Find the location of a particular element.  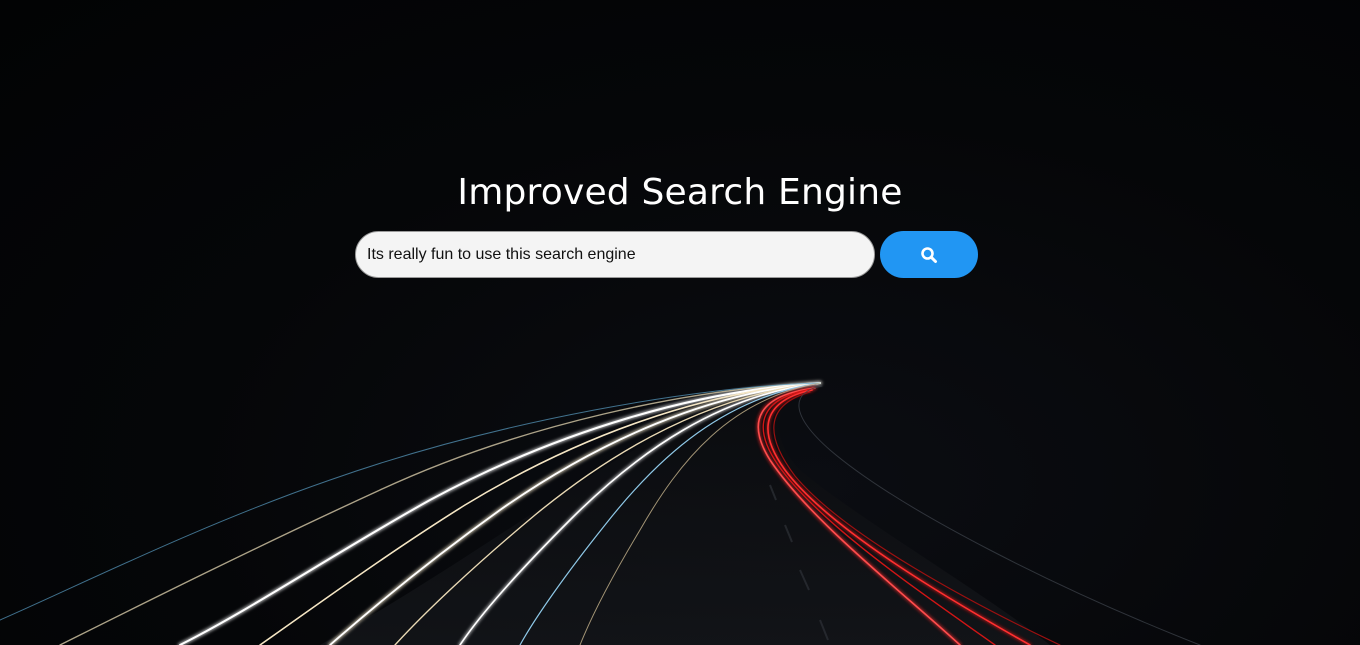

search-input is located at coordinates (615, 254).